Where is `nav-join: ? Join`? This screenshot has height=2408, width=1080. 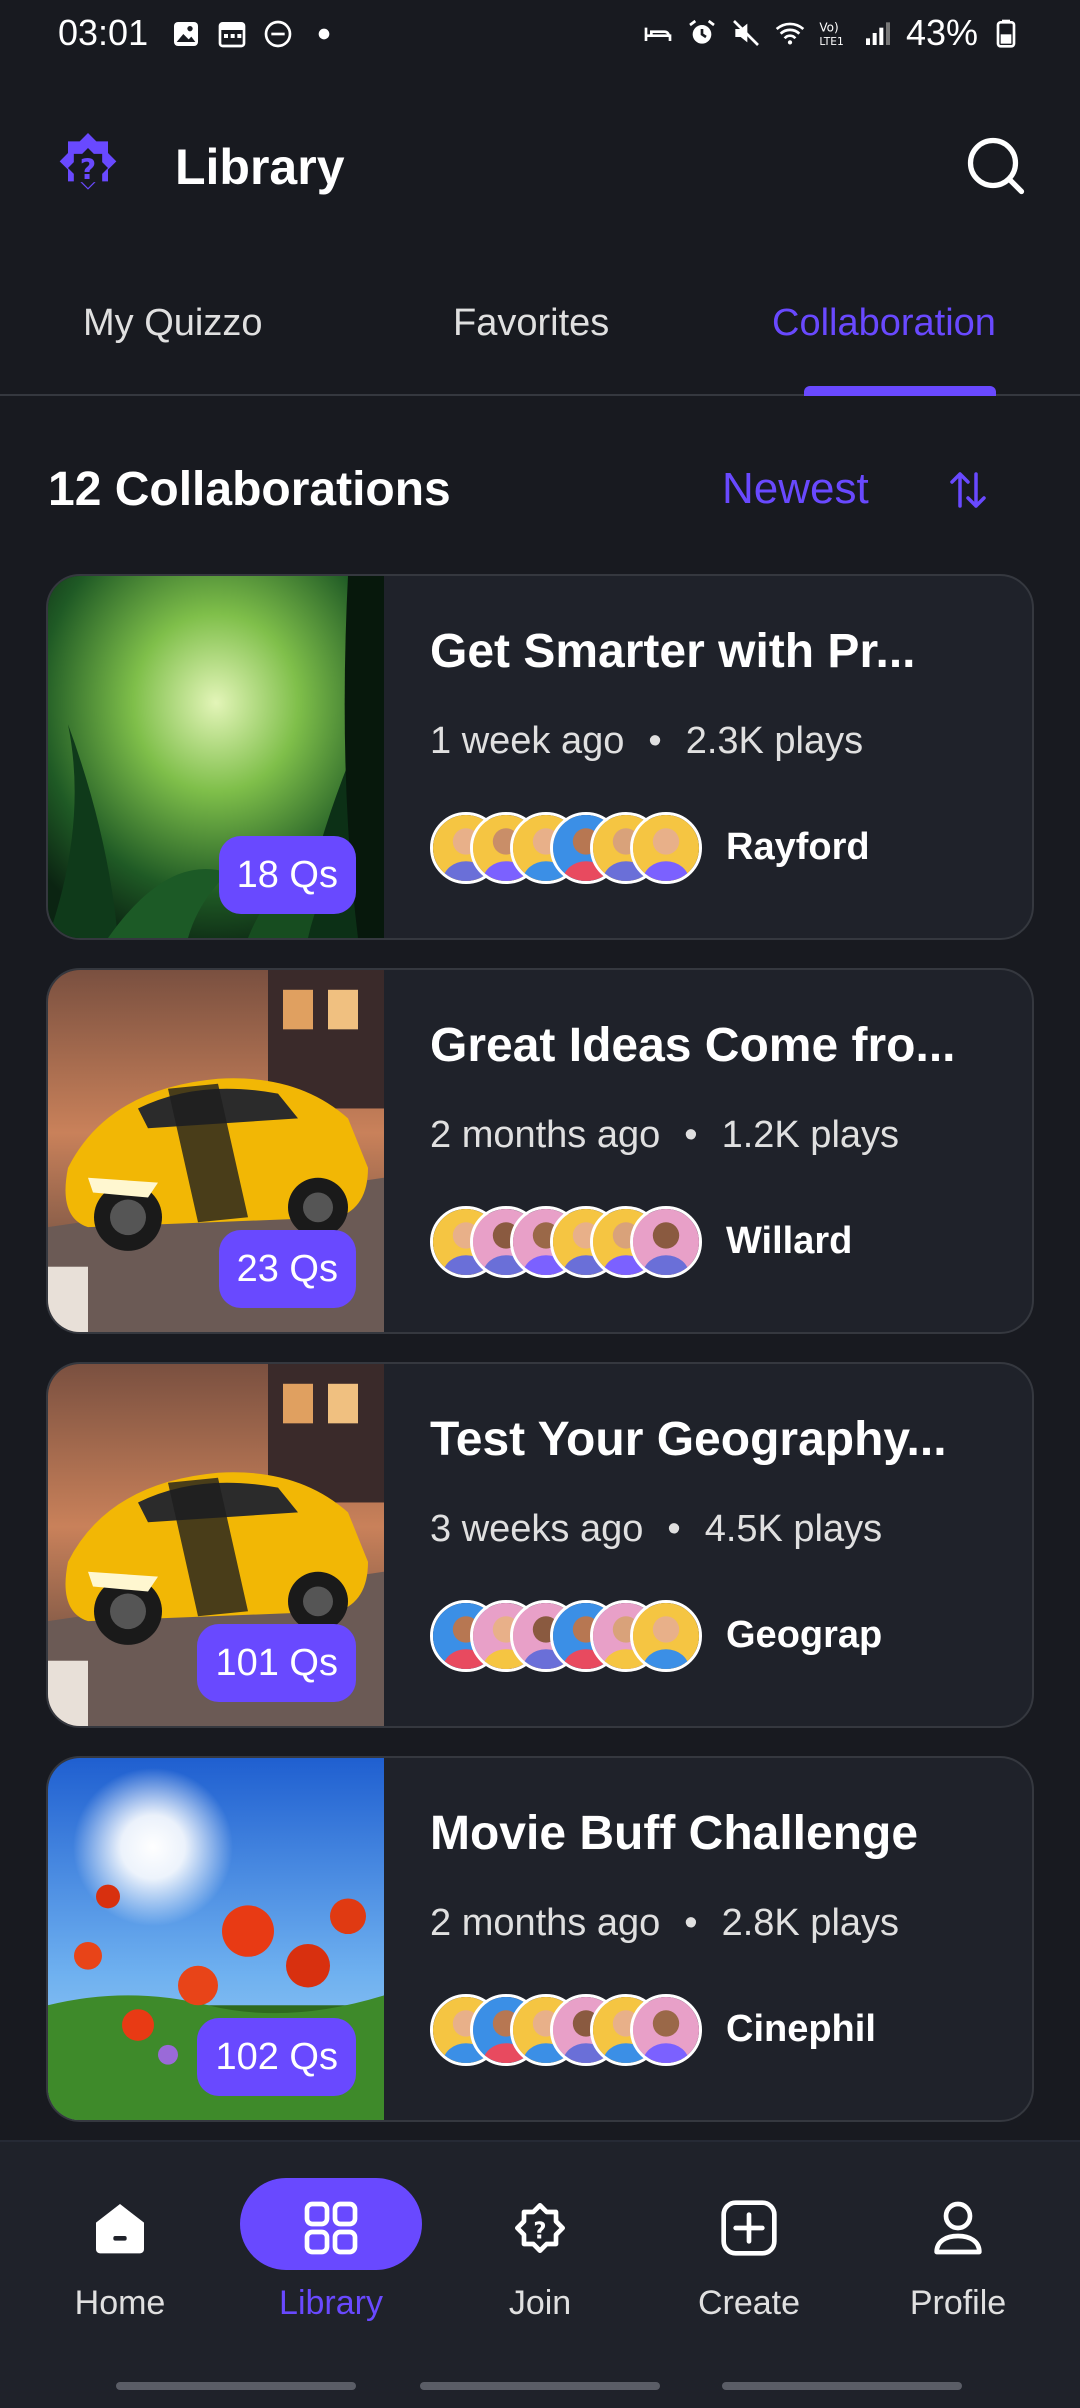 nav-join: ? Join is located at coordinates (540, 2252).